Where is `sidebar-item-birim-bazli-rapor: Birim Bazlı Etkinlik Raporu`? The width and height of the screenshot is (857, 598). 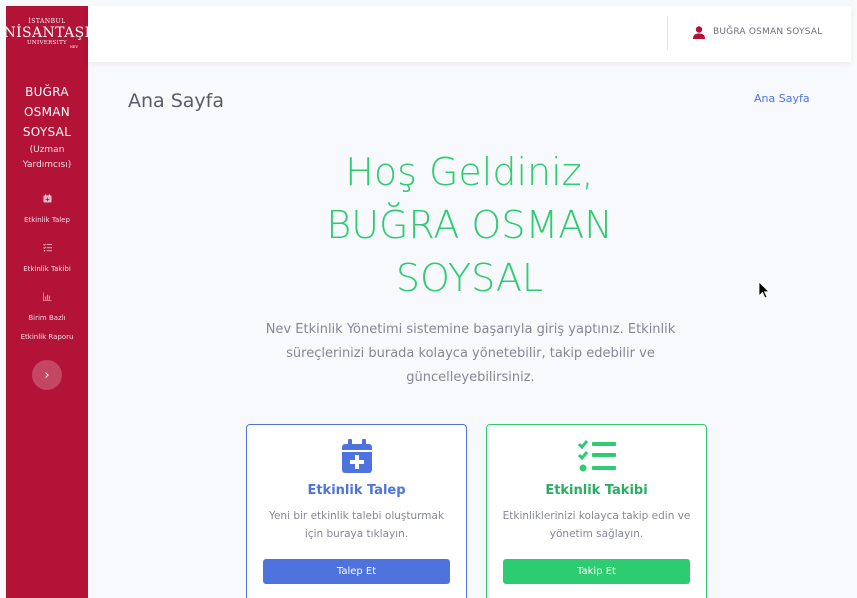
sidebar-item-birim-bazli-rapor: Birim Bazlı Etkinlik Raporu is located at coordinates (47, 317).